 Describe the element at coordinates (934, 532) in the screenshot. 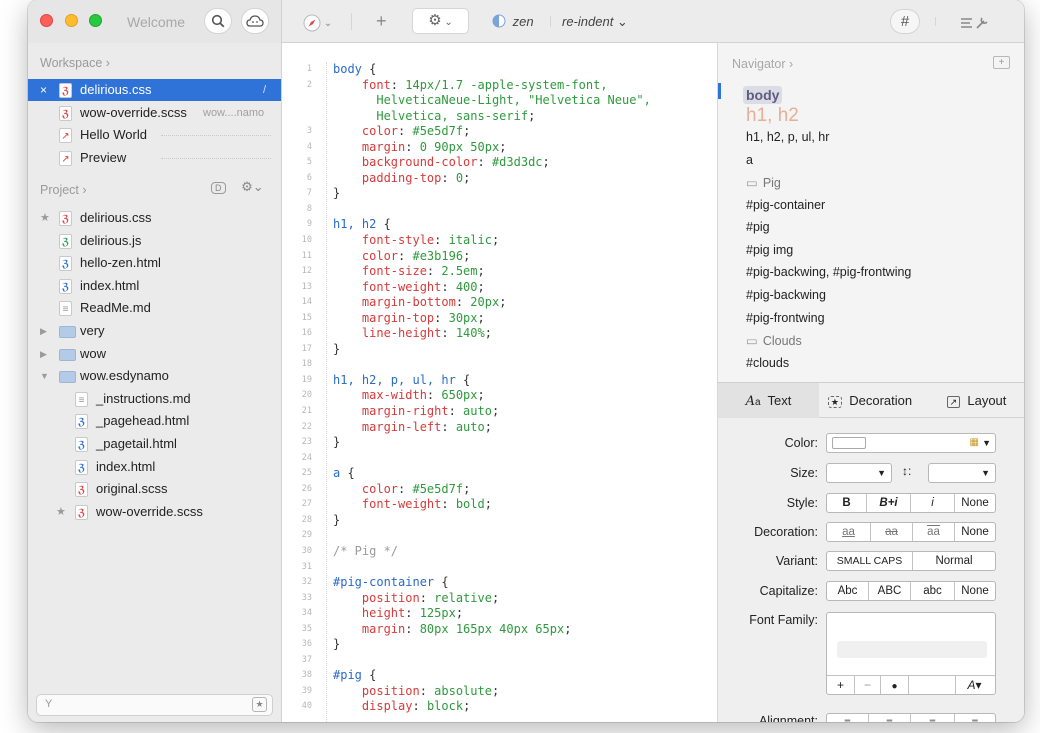

I see `decoration-overline-button: aa` at that location.